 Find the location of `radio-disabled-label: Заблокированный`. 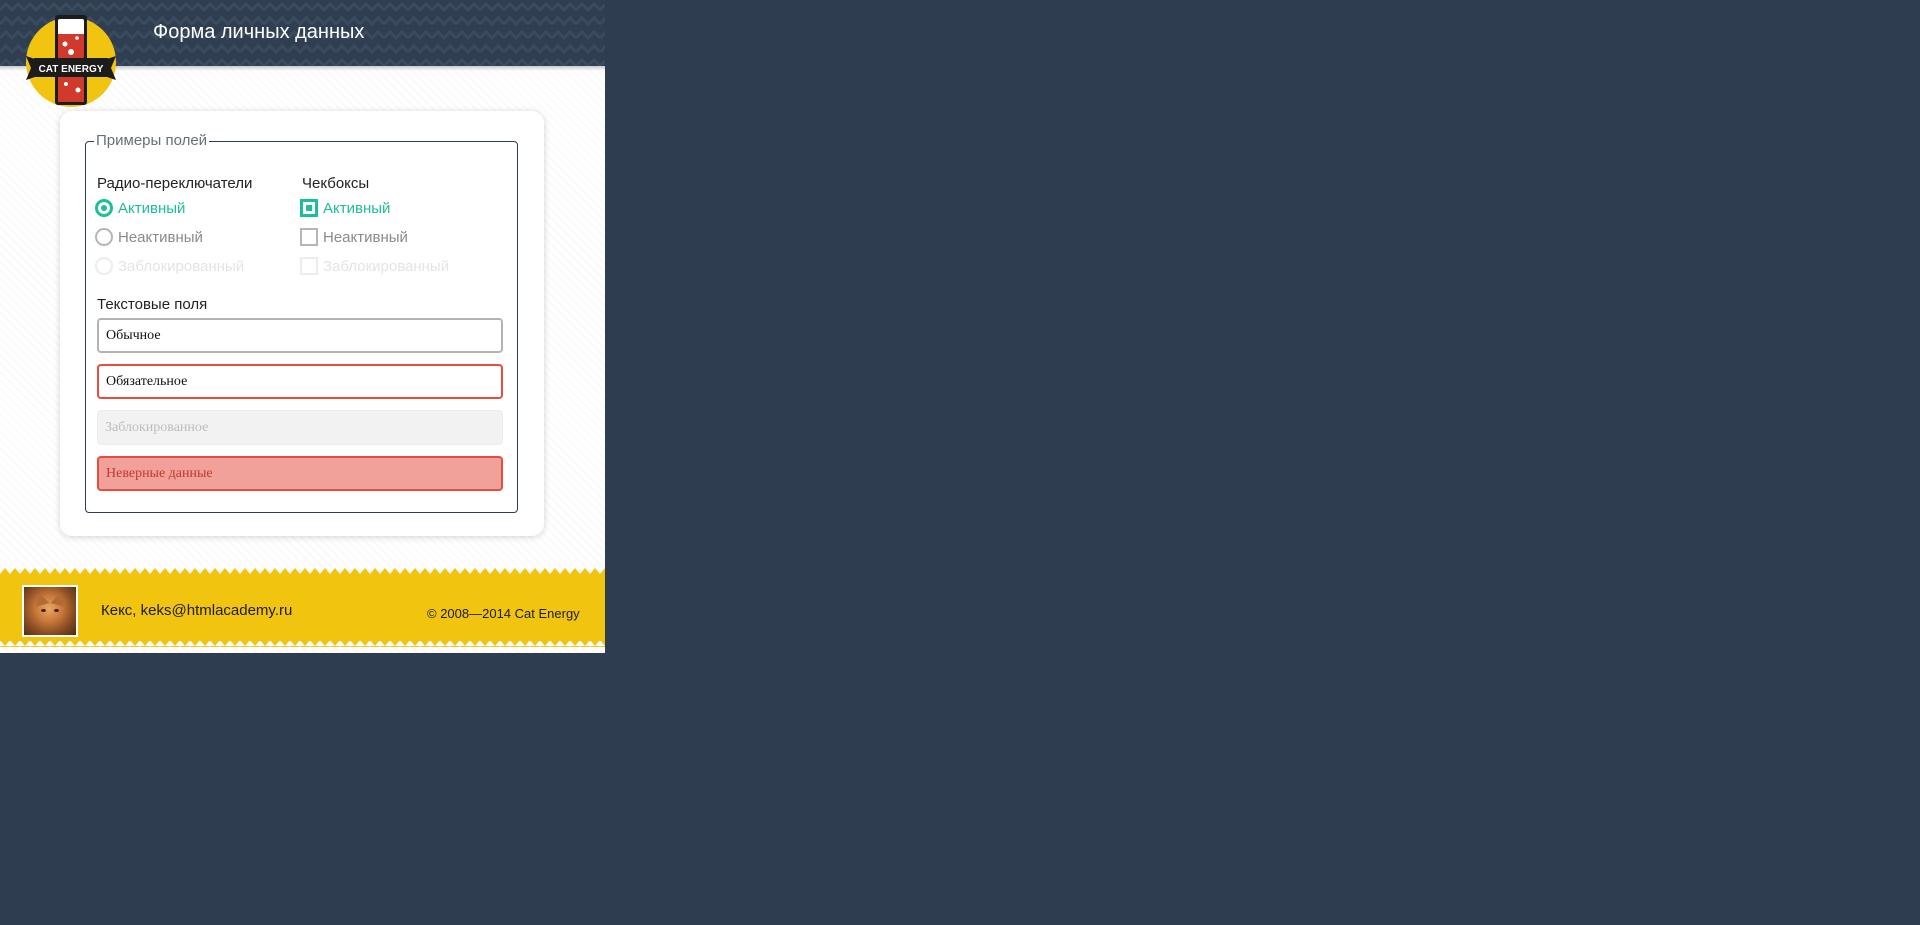

radio-disabled-label: Заблокированный is located at coordinates (181, 266).